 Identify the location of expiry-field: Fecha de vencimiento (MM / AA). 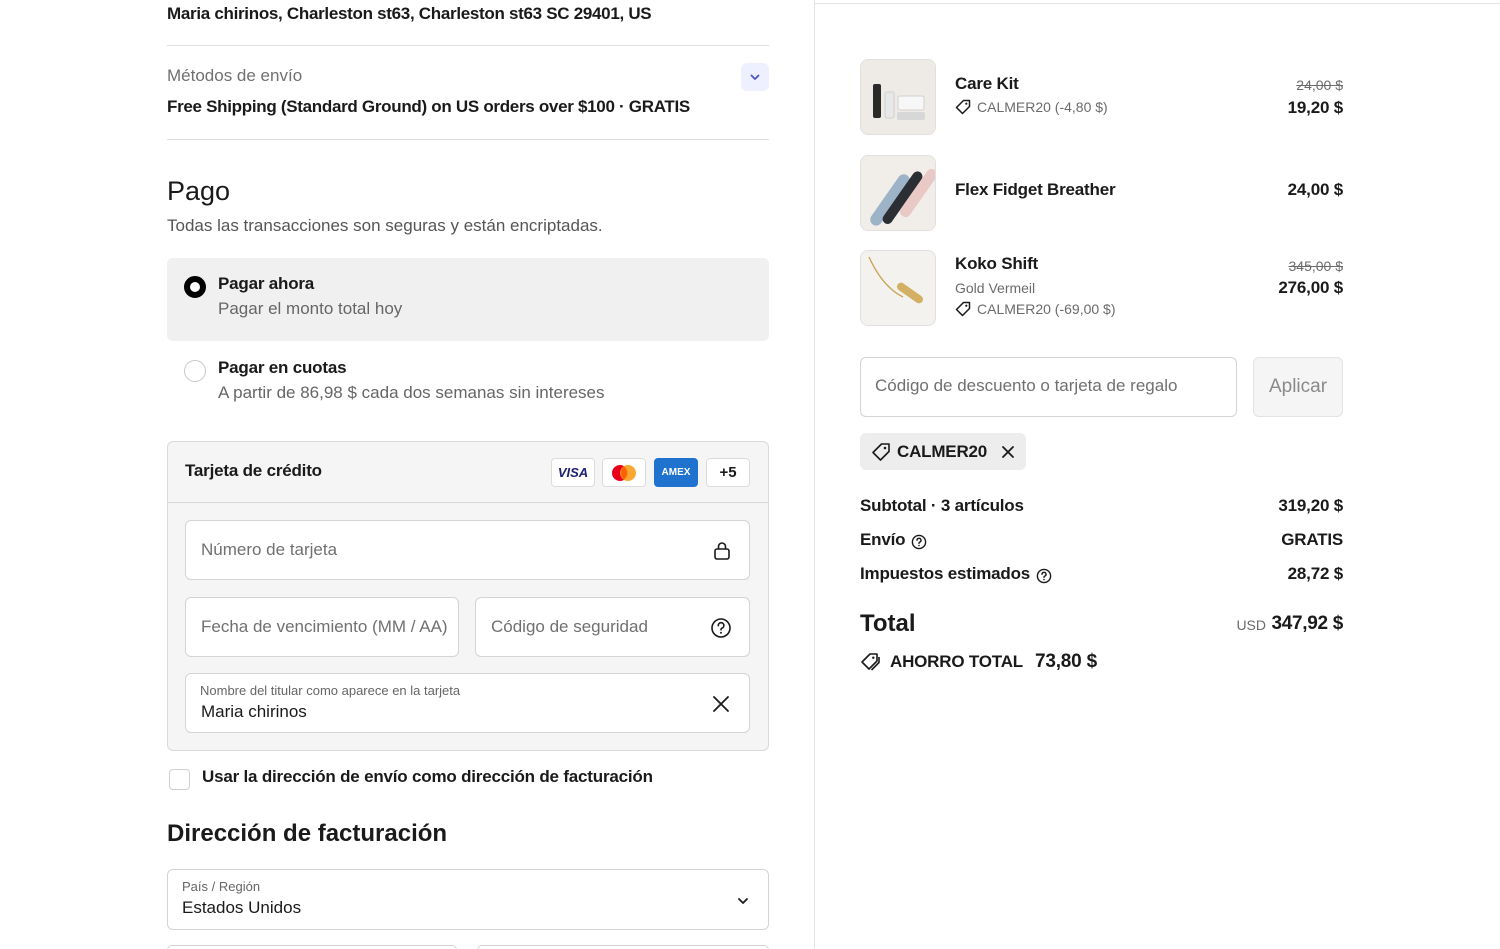
(322, 627).